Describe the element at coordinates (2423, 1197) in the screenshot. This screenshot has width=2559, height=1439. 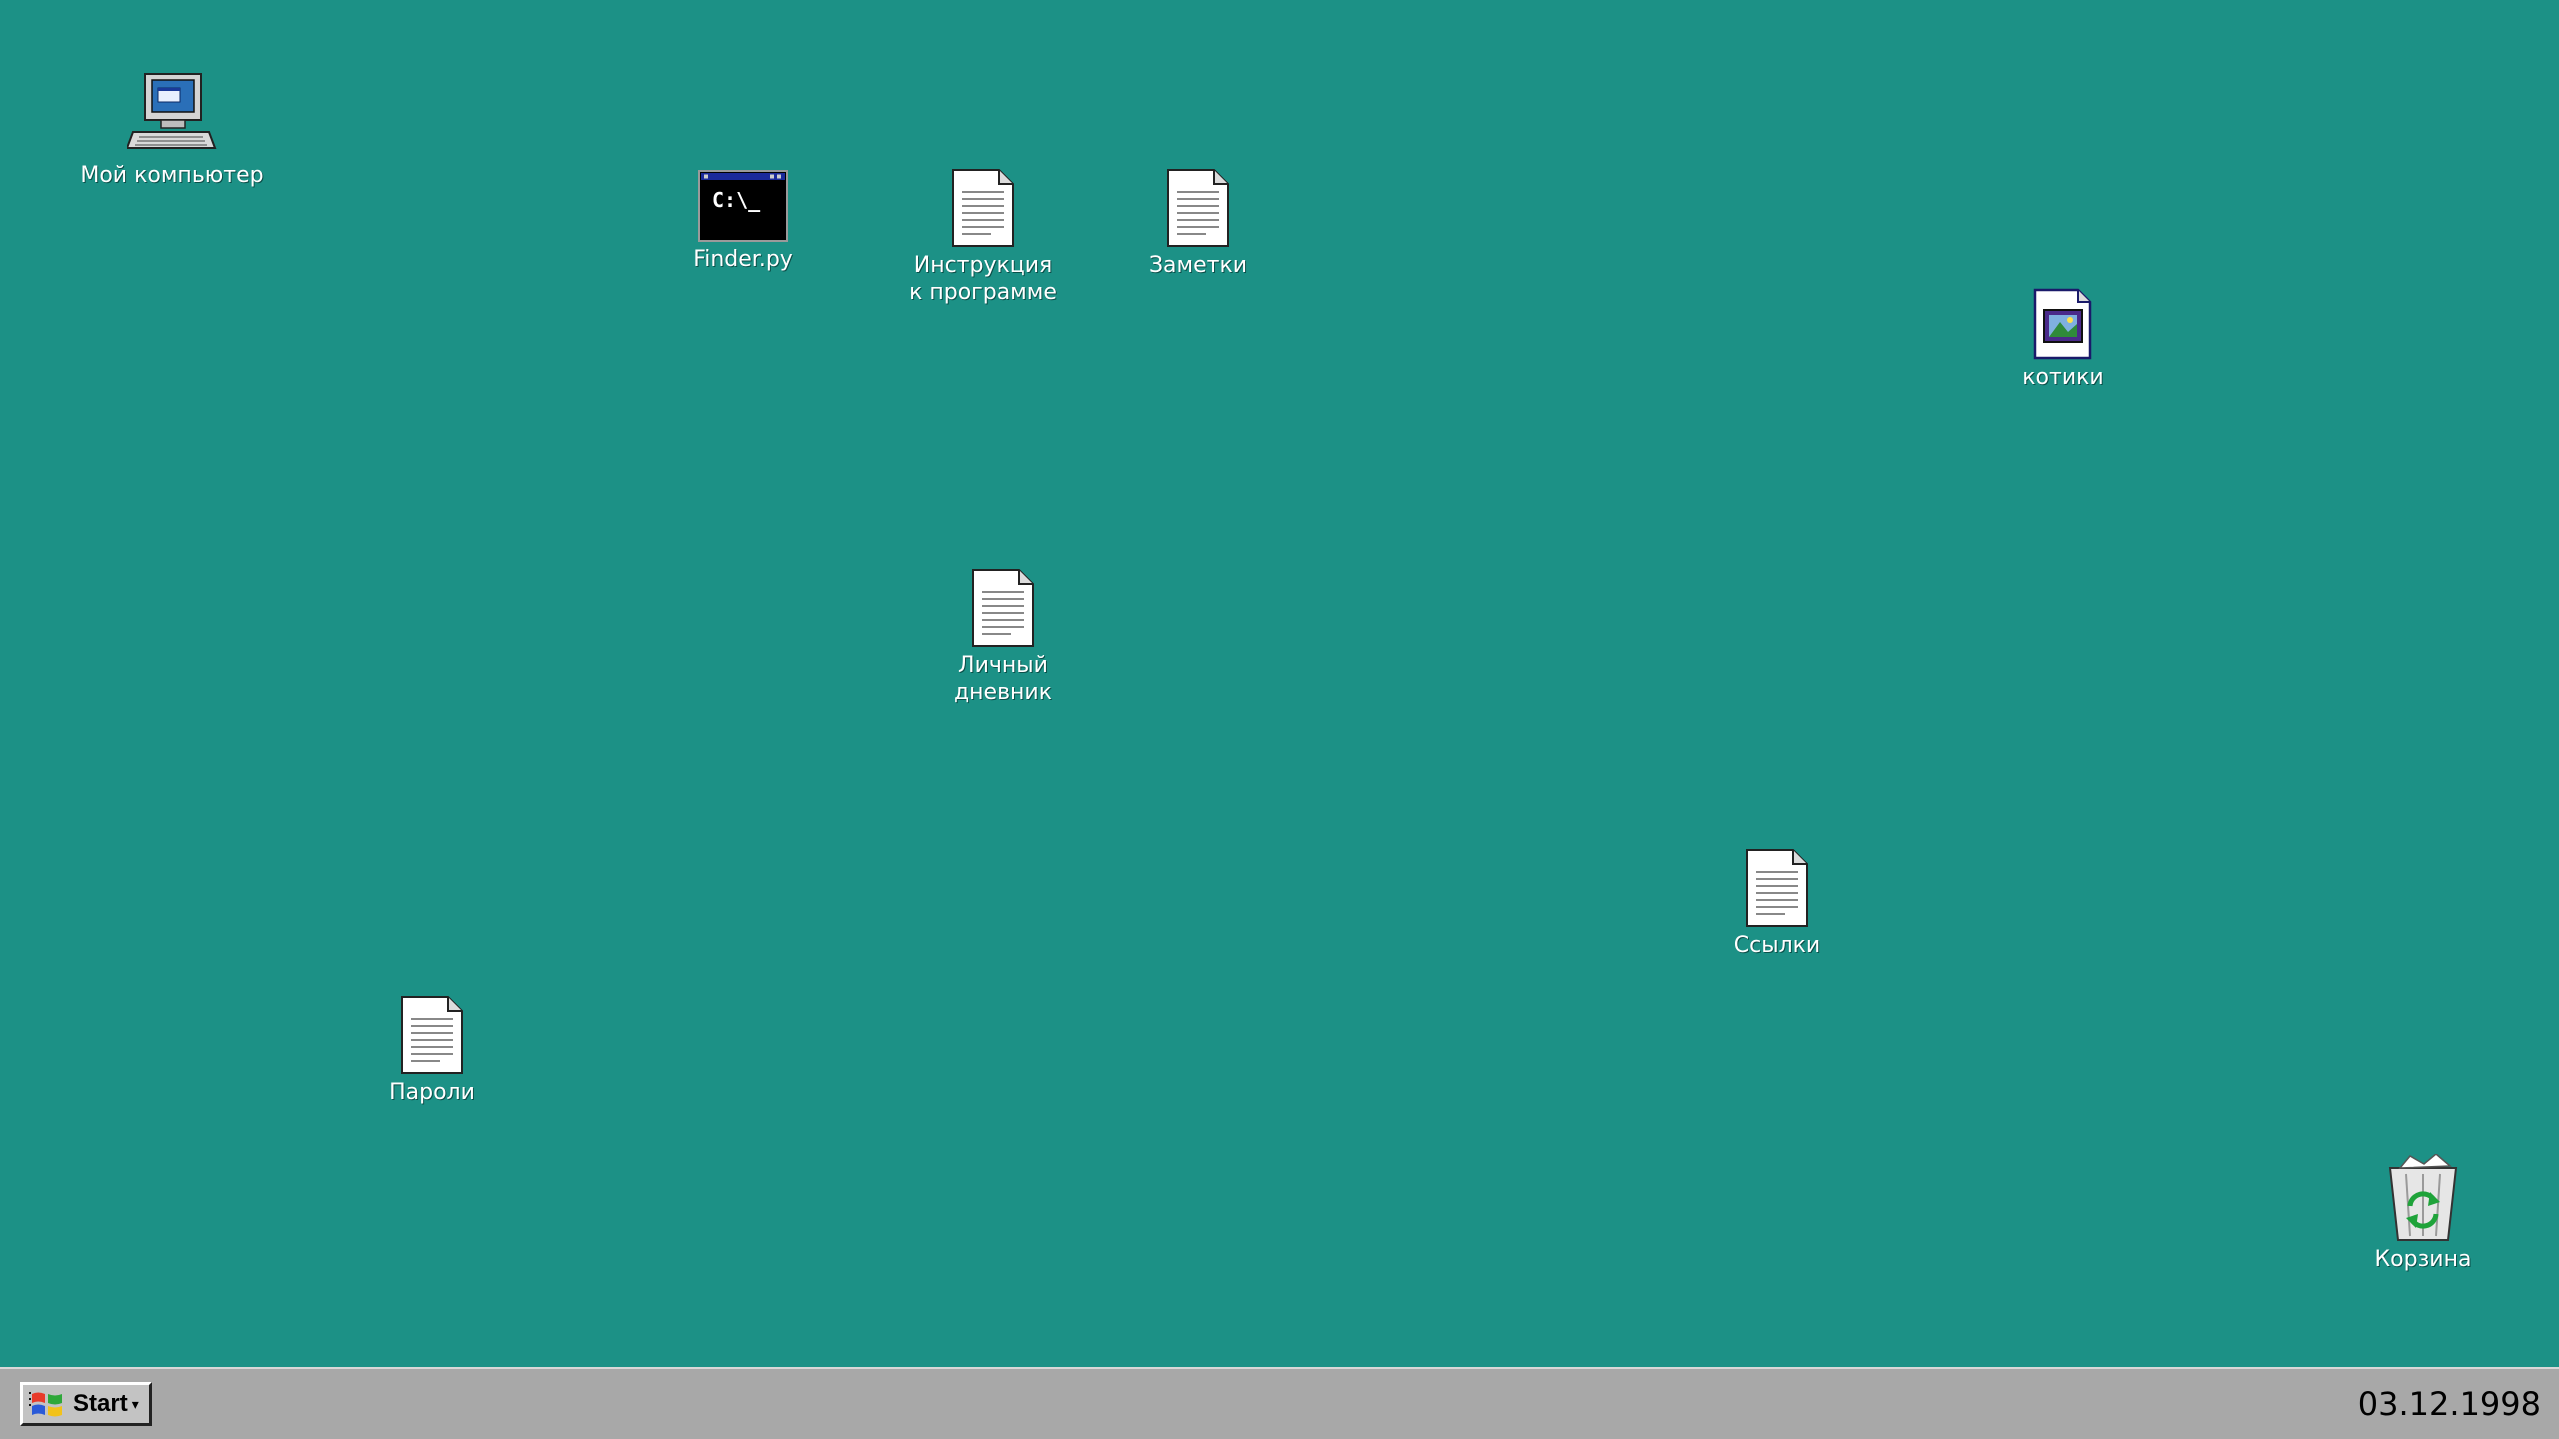
I see `recycle-bin-icon` at that location.